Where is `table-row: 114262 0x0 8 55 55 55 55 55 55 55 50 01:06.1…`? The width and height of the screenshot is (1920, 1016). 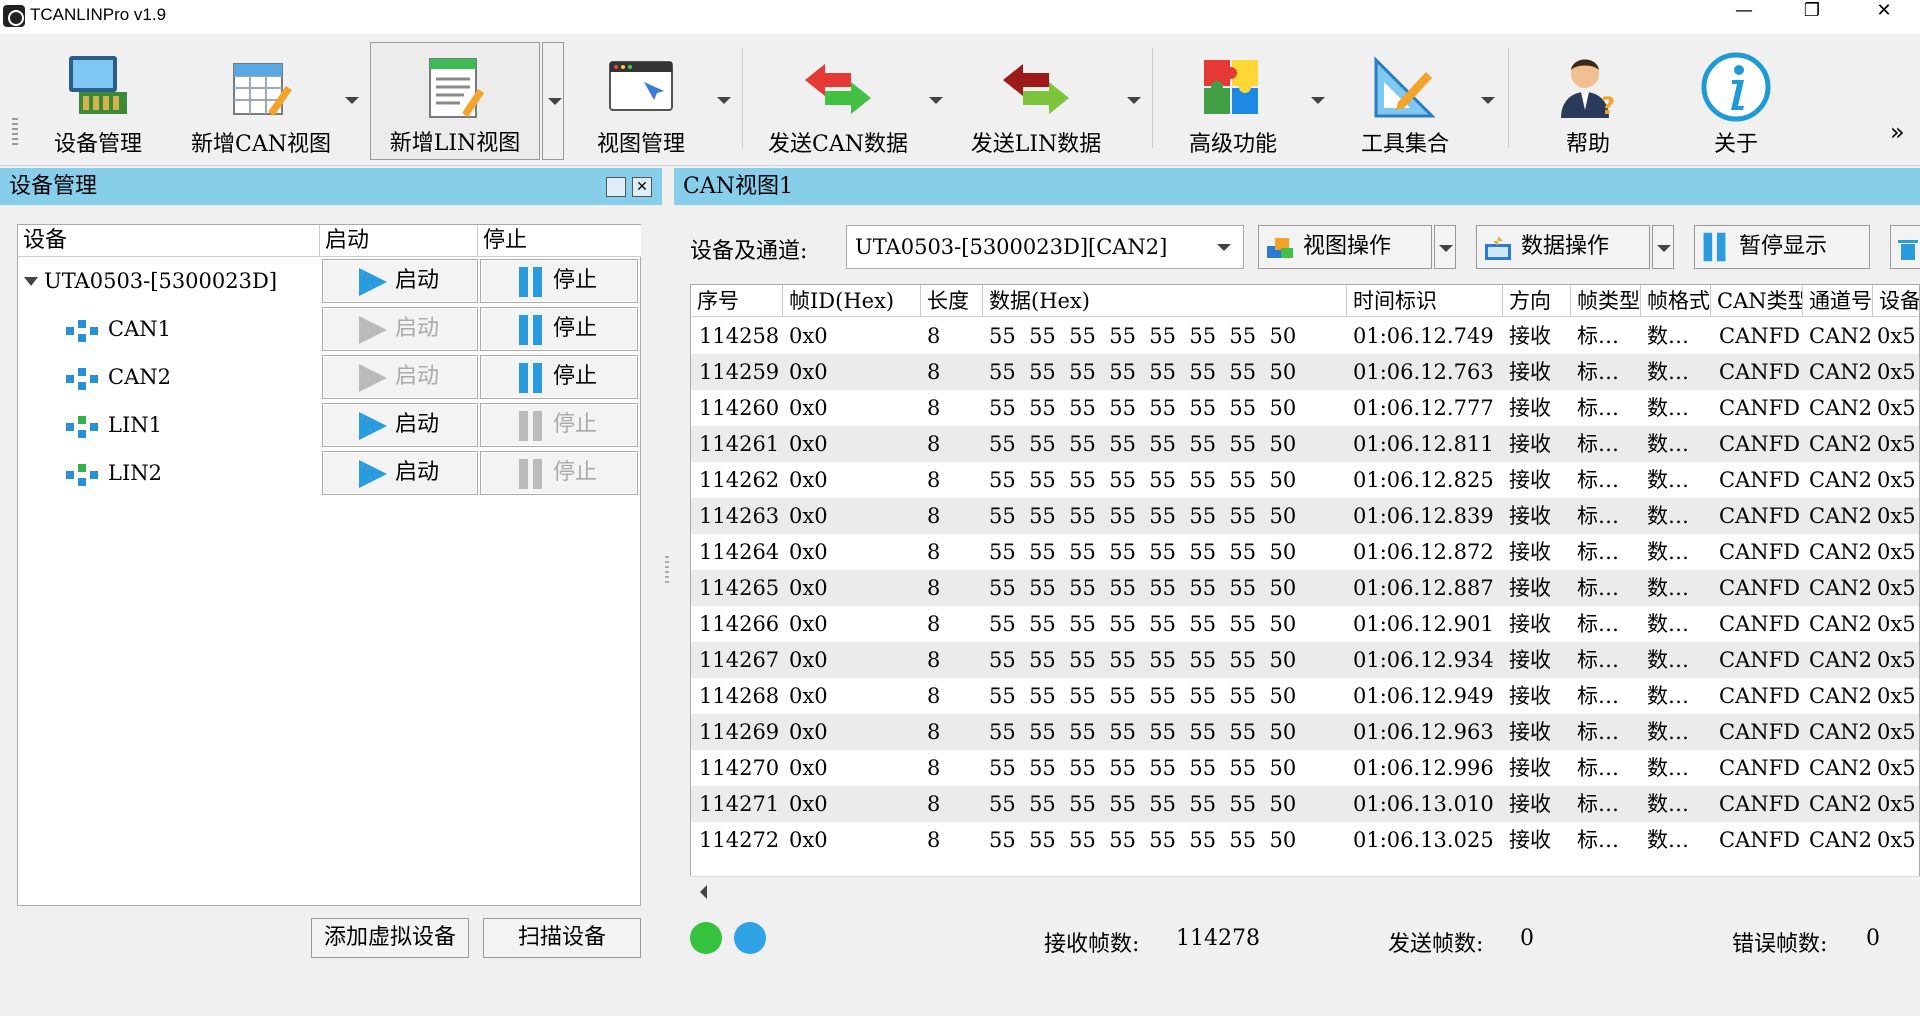
table-row: 114262 0x0 8 55 55 55 55 55 55 55 50 01:06.1… is located at coordinates (1305, 480).